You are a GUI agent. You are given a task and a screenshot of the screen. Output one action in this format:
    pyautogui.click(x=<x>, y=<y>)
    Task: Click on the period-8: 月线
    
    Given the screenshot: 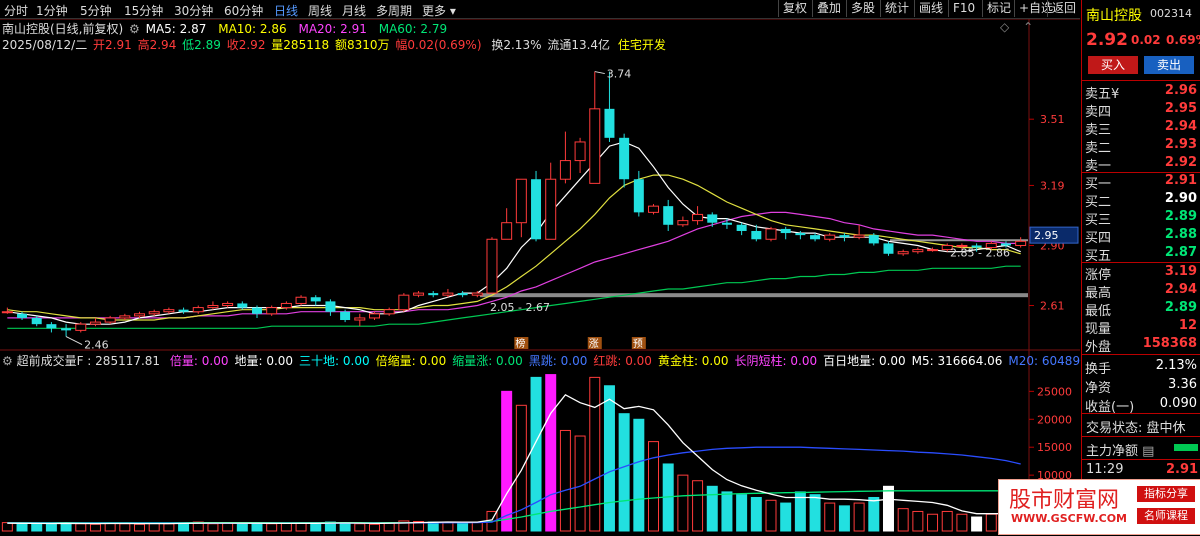 What is the action you would take?
    pyautogui.click(x=354, y=10)
    